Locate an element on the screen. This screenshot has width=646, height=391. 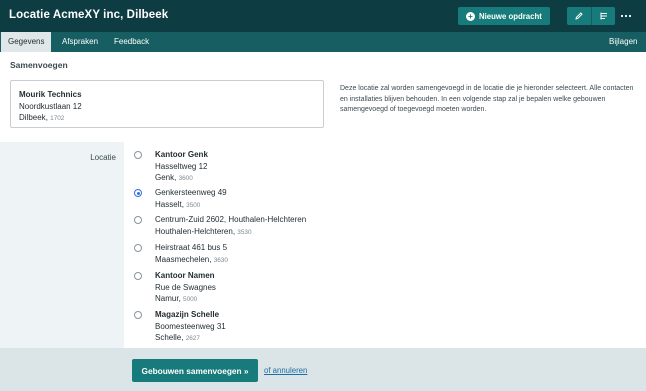
option-zip: 3530 is located at coordinates (244, 232).